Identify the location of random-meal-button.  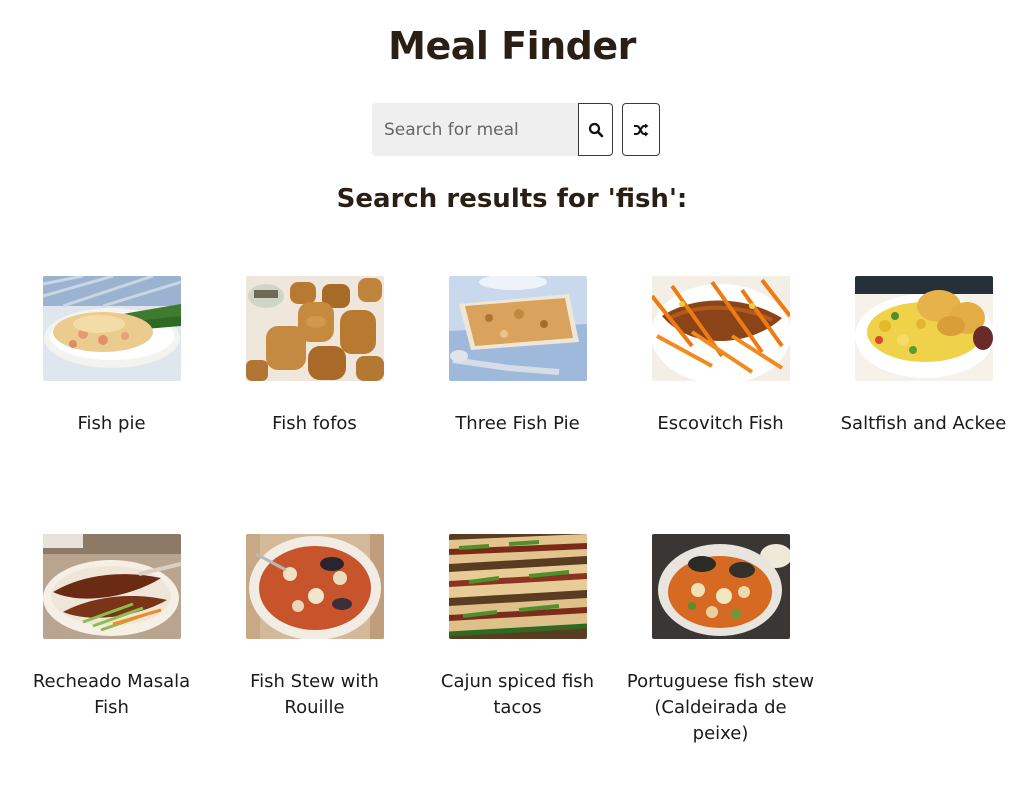
(641, 129).